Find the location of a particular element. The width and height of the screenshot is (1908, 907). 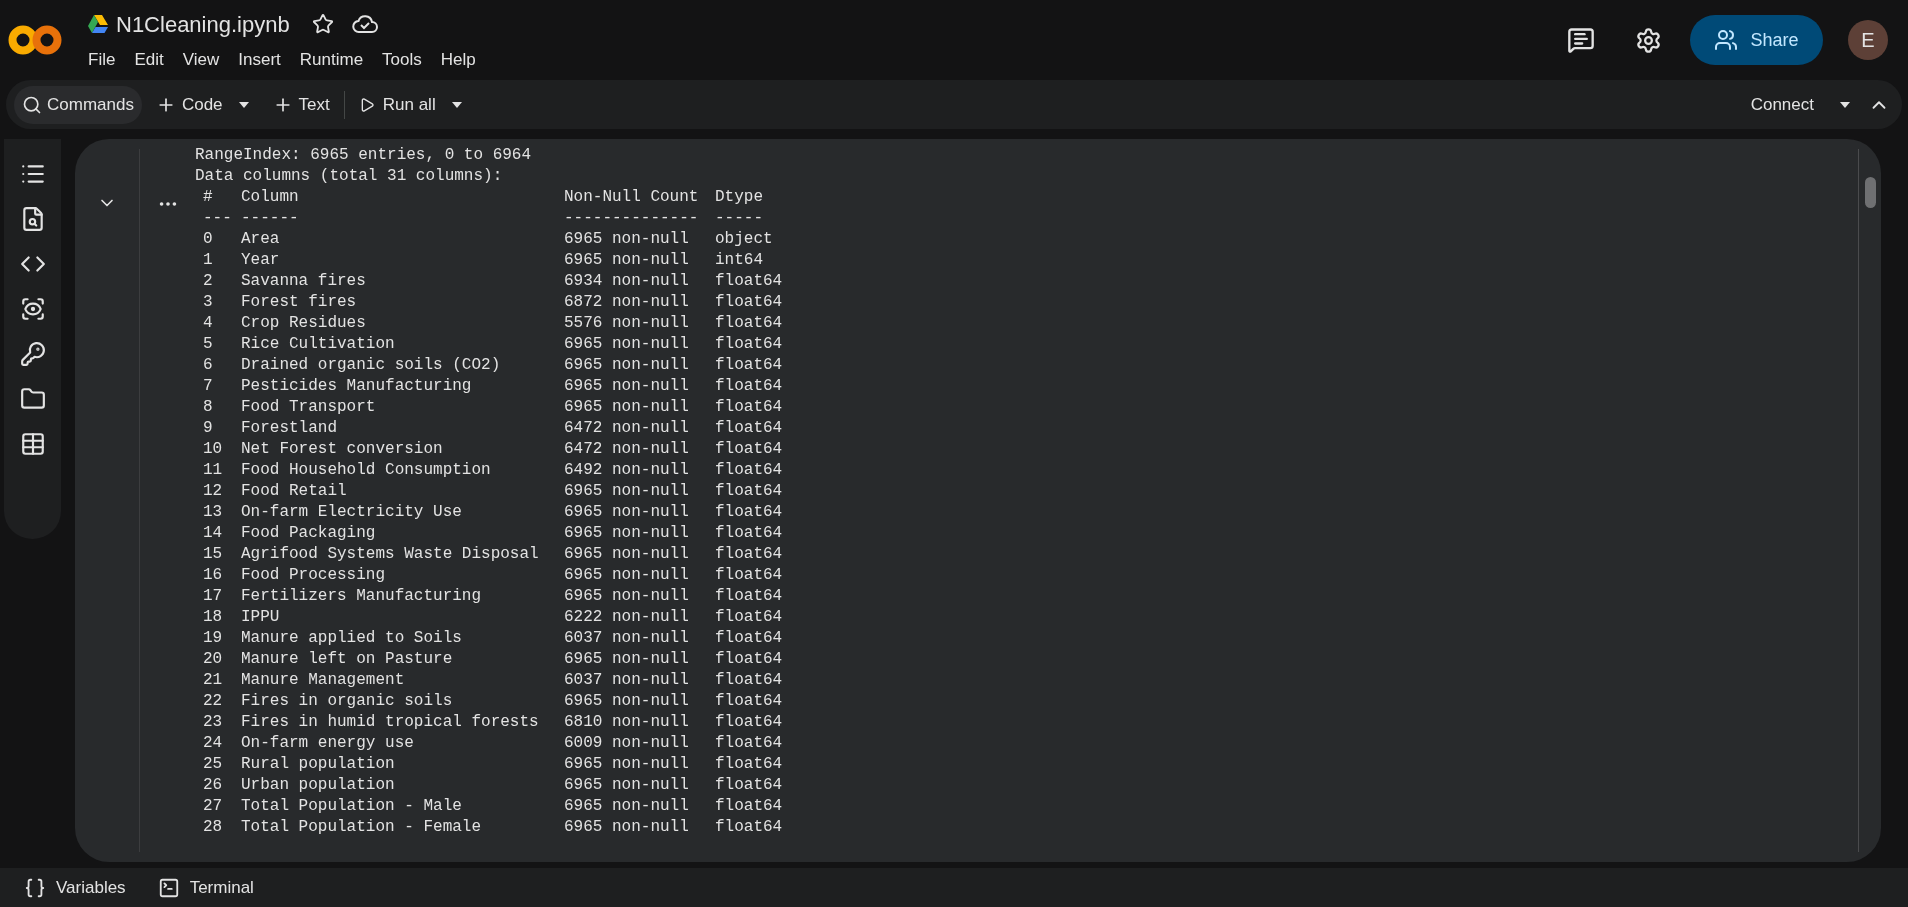

caret-icon is located at coordinates (1845, 104).